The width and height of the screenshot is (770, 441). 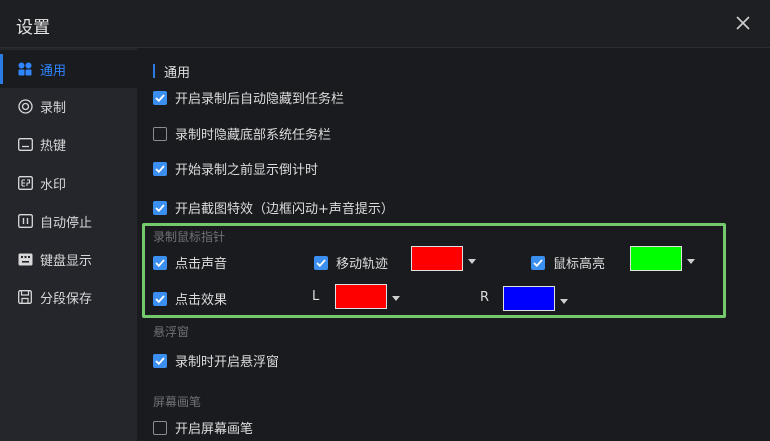 I want to click on option-click-effect: 点击效果, so click(x=190, y=298).